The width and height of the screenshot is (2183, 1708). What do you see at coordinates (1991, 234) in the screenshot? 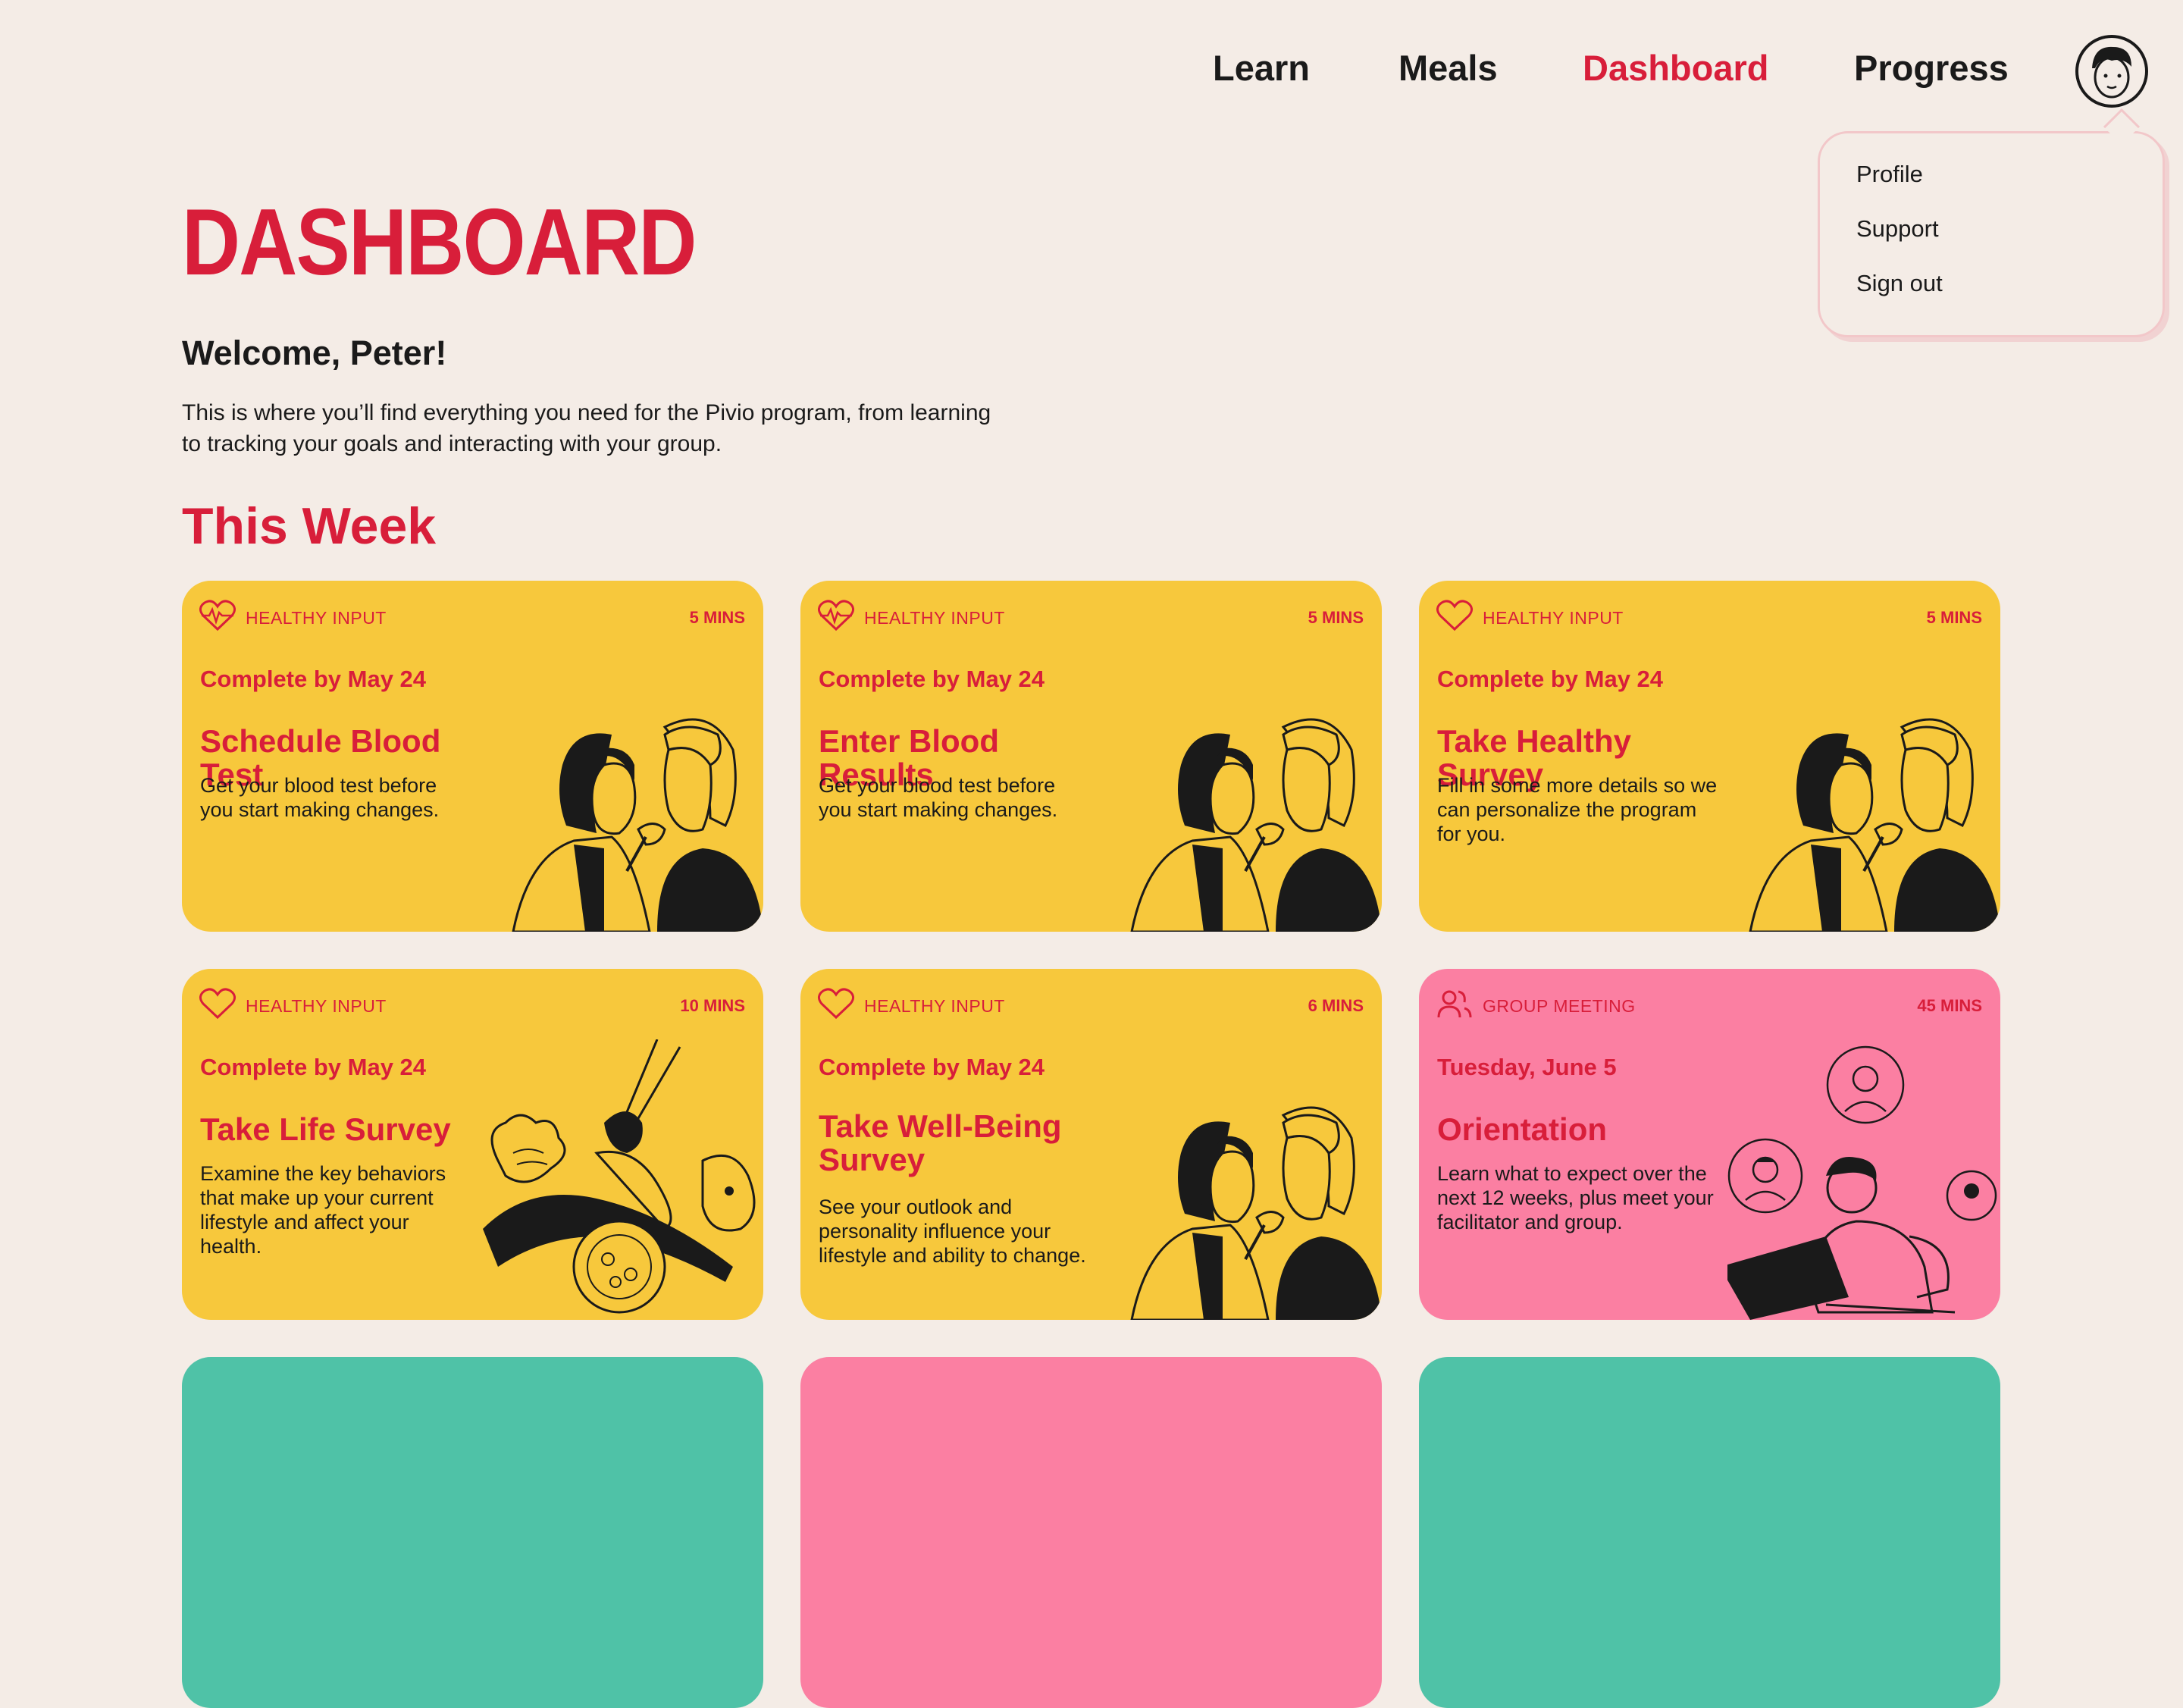
I see `user-dropdown-menu: Profile Support Sign out` at bounding box center [1991, 234].